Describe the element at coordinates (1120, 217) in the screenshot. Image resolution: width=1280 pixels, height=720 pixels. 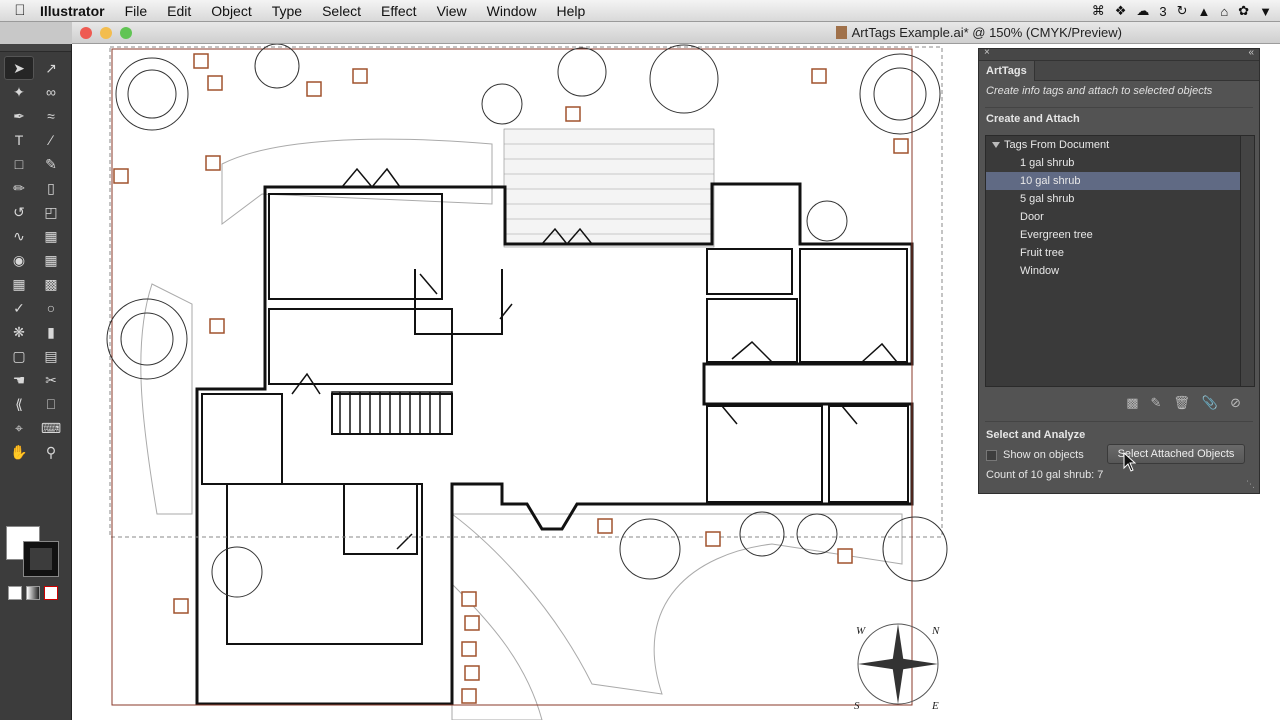
I see `list-item: Door` at that location.